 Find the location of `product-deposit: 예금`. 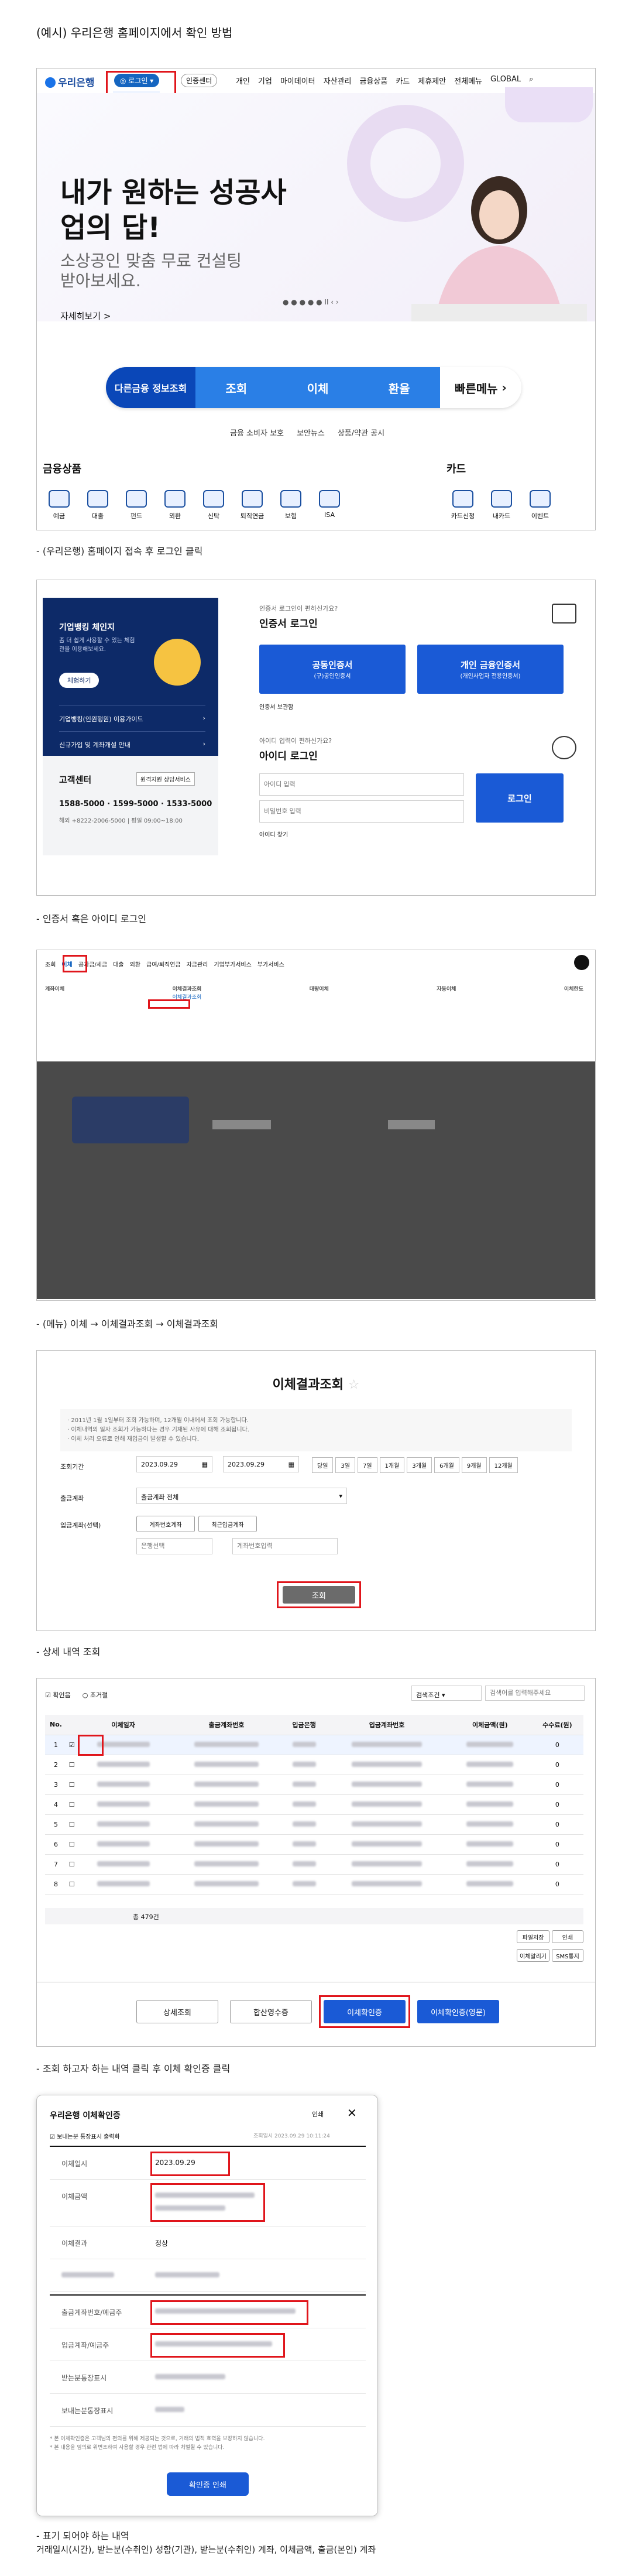

product-deposit: 예금 is located at coordinates (59, 505).